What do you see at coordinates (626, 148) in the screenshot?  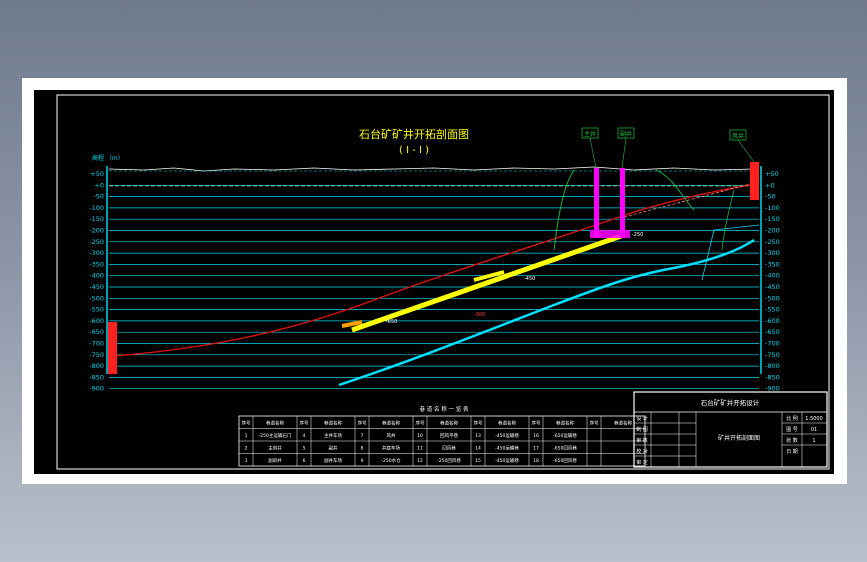 I see `shaft-label-auxiliary: 副井` at bounding box center [626, 148].